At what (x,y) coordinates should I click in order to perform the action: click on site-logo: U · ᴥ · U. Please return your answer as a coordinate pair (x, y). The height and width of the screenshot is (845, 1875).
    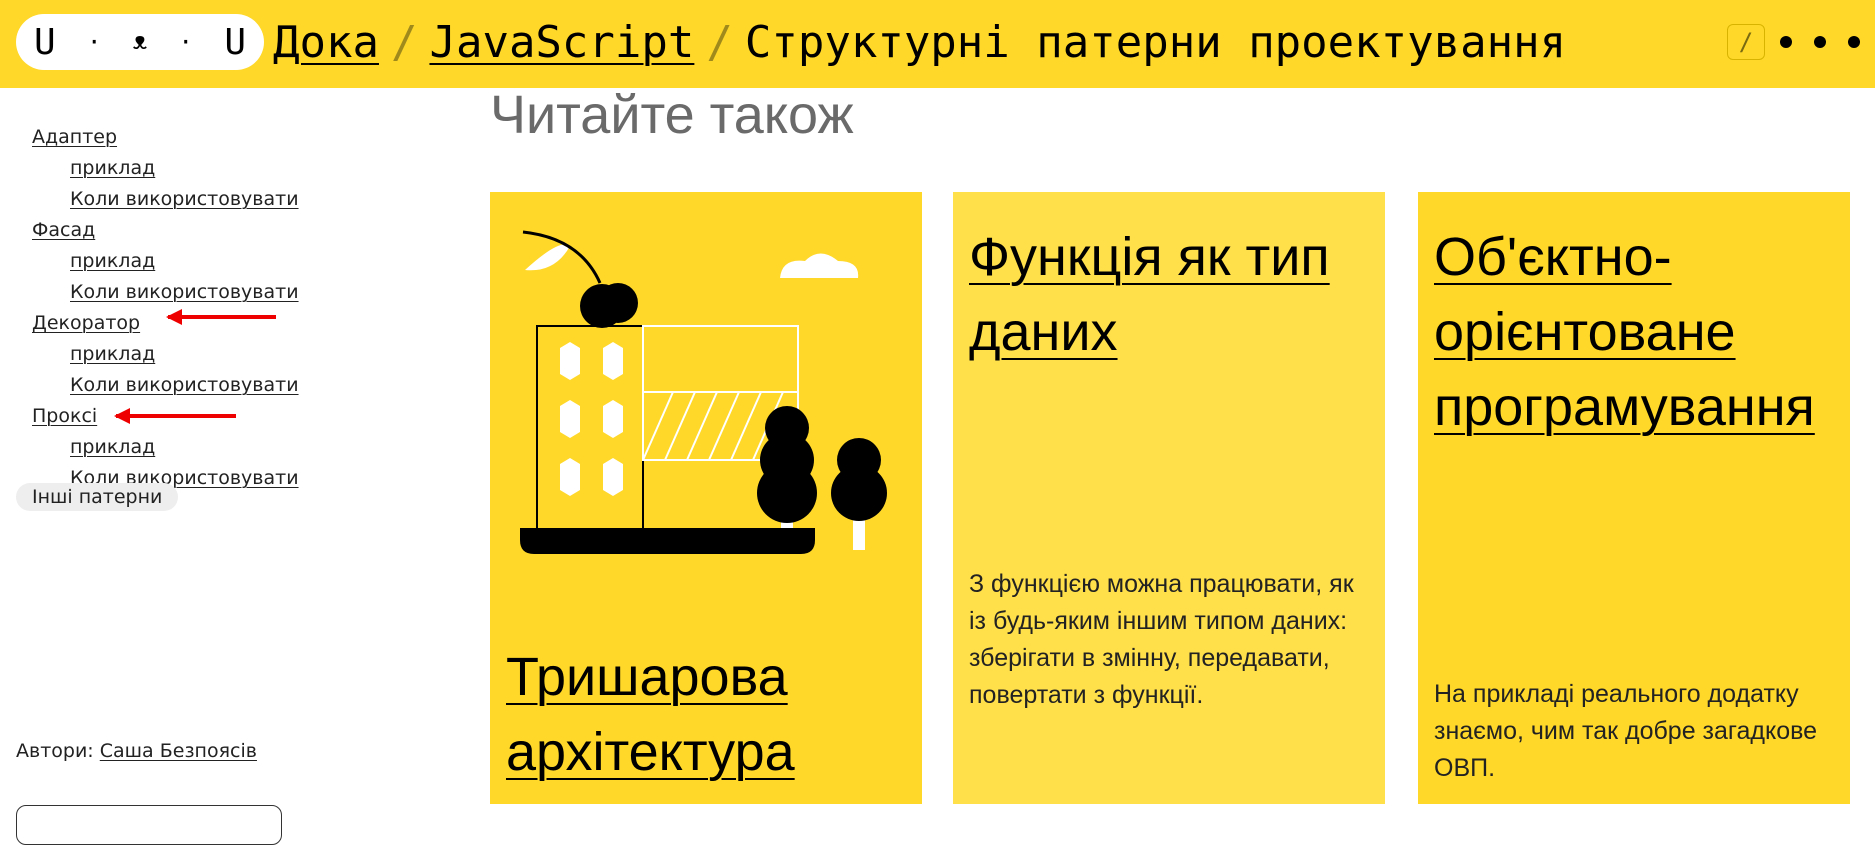
    Looking at the image, I should click on (140, 42).